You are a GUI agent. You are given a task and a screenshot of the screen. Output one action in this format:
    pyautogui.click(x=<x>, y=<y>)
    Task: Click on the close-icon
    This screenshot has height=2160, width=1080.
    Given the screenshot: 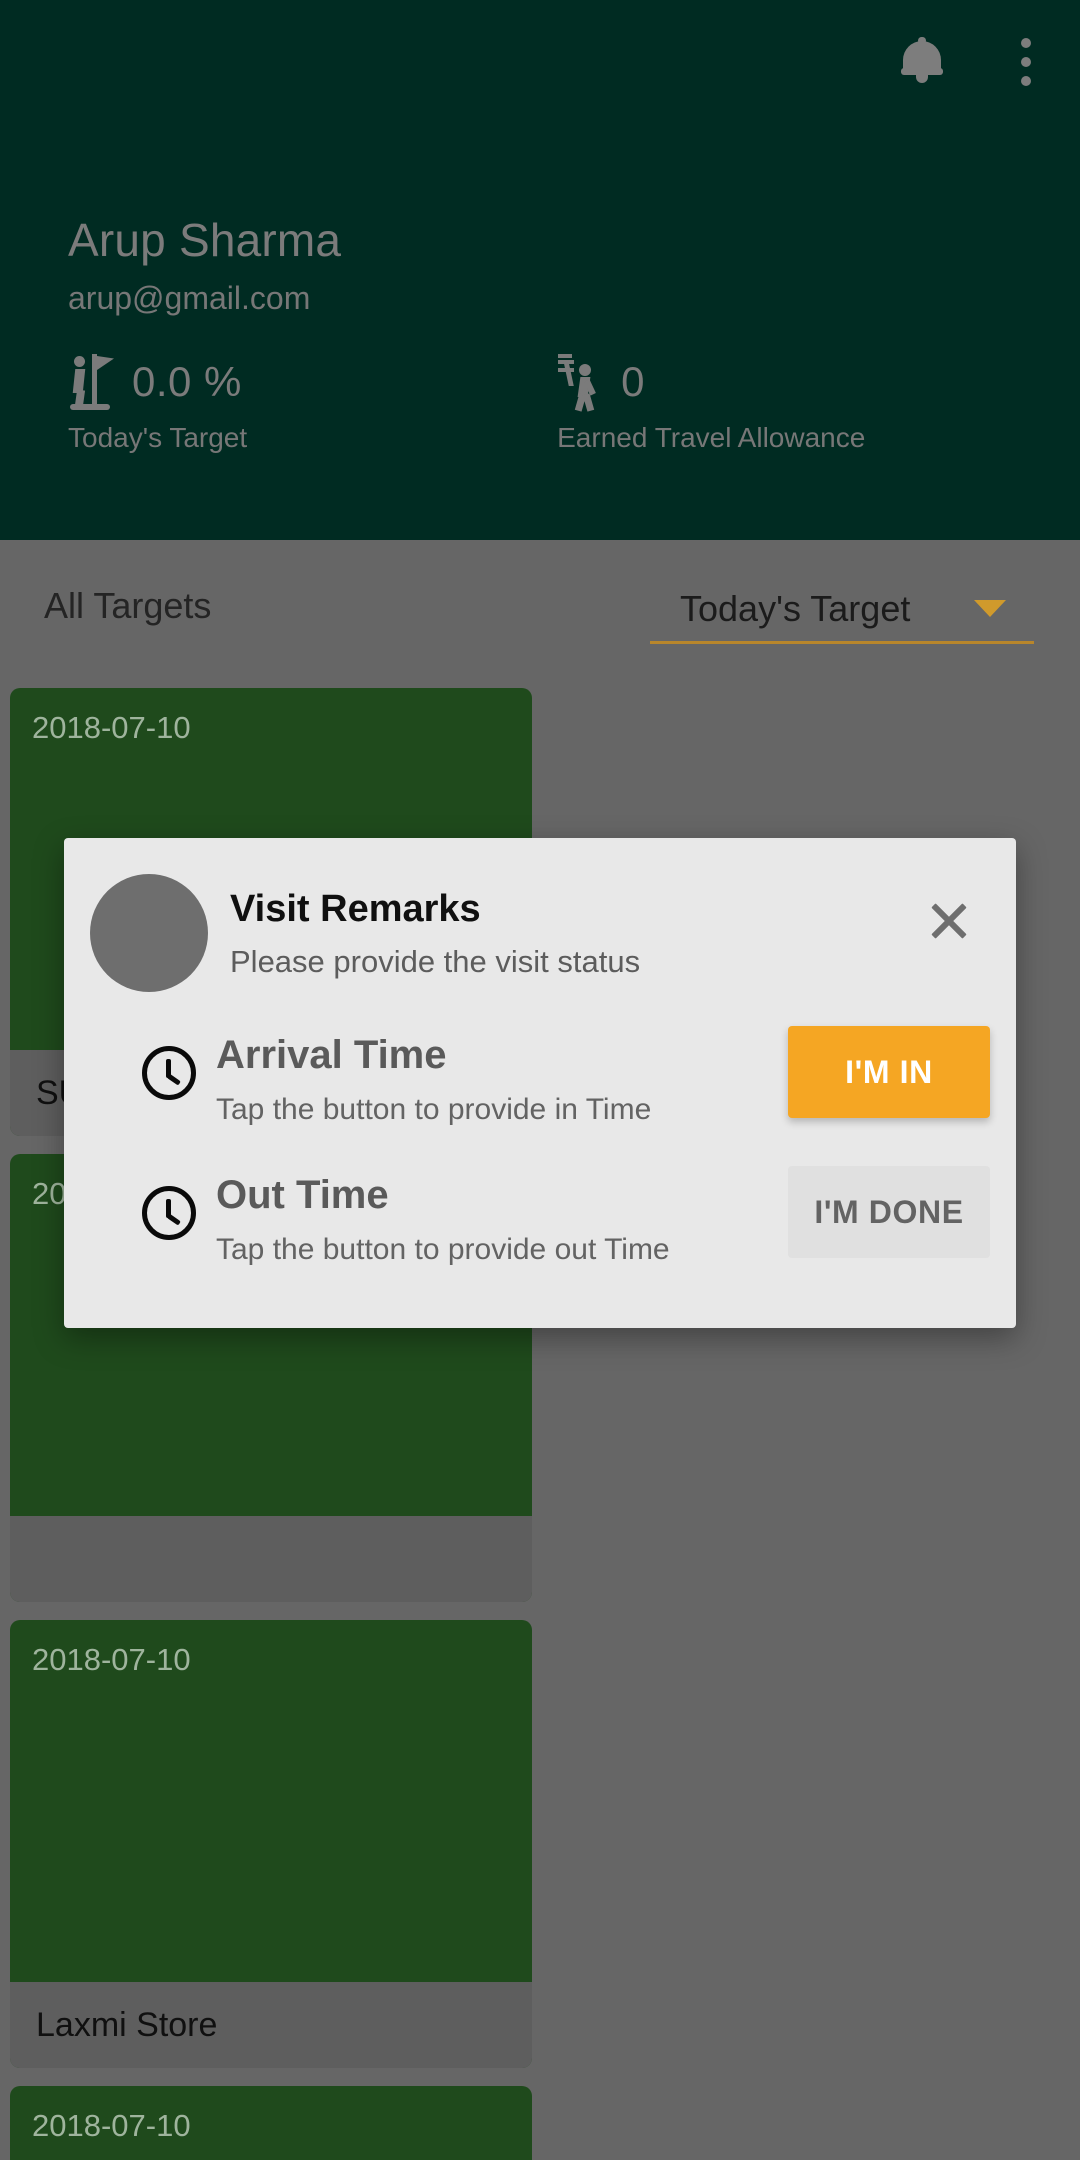 What is the action you would take?
    pyautogui.click(x=949, y=921)
    